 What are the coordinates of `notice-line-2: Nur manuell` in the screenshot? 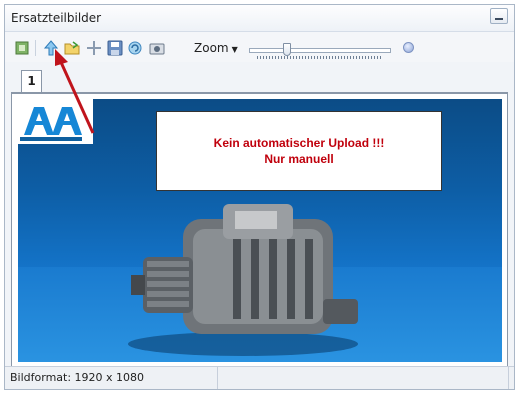 It's located at (299, 159).